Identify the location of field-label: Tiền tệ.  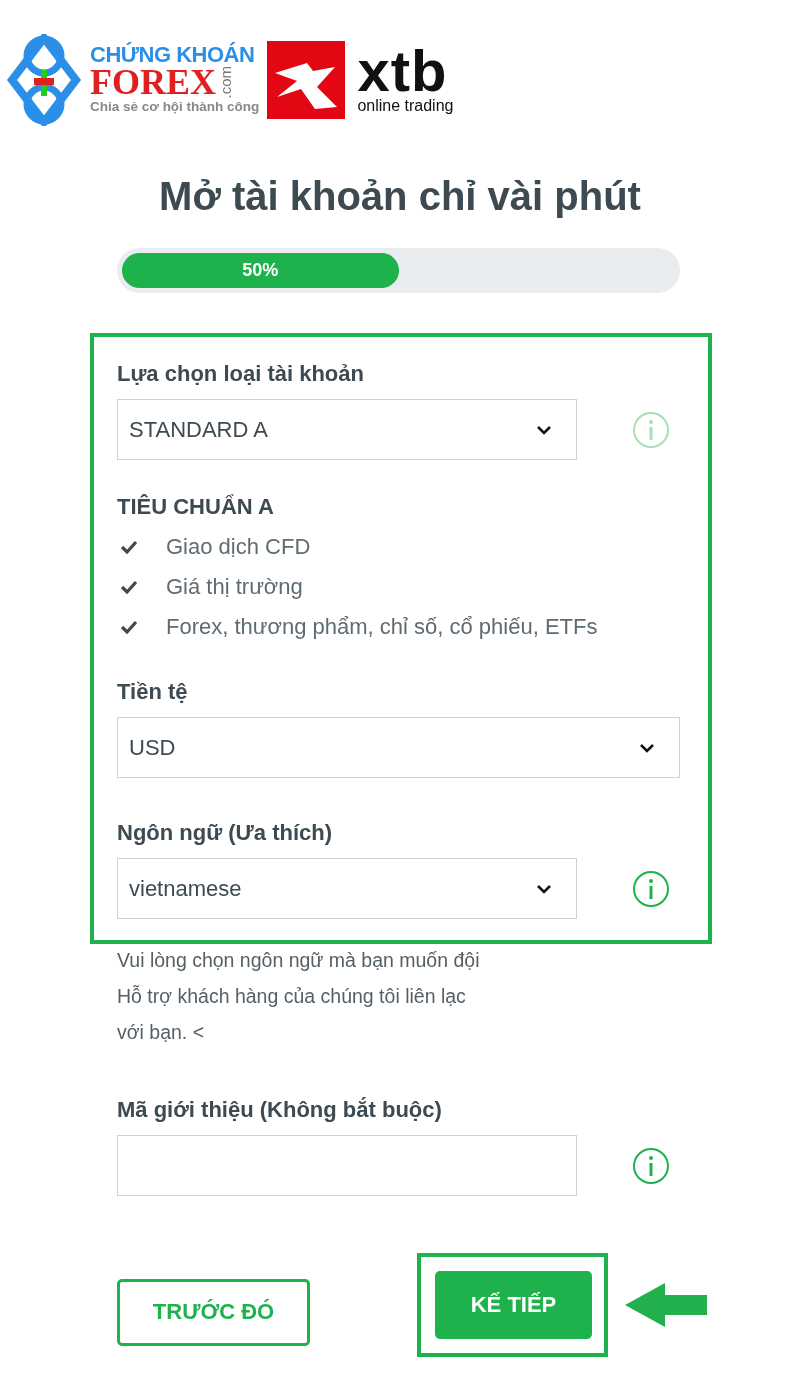
(152, 692).